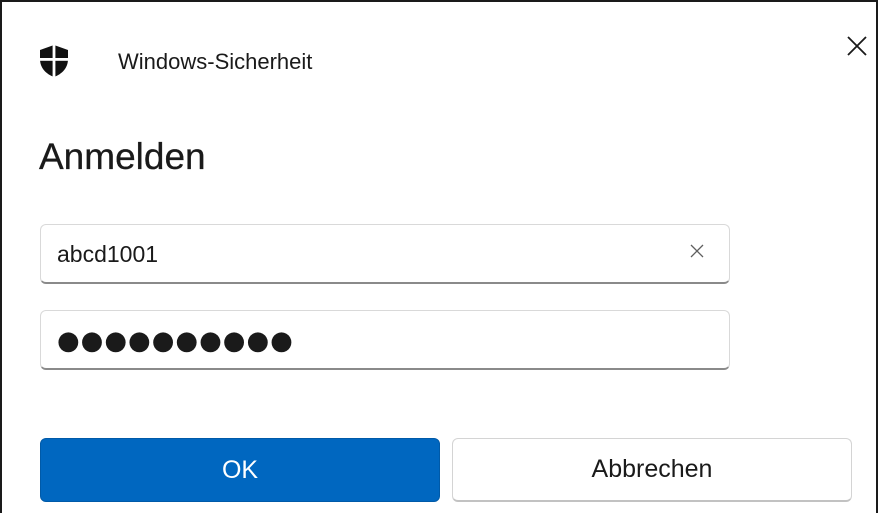 This screenshot has width=878, height=513. I want to click on clear-username-button, so click(697, 253).